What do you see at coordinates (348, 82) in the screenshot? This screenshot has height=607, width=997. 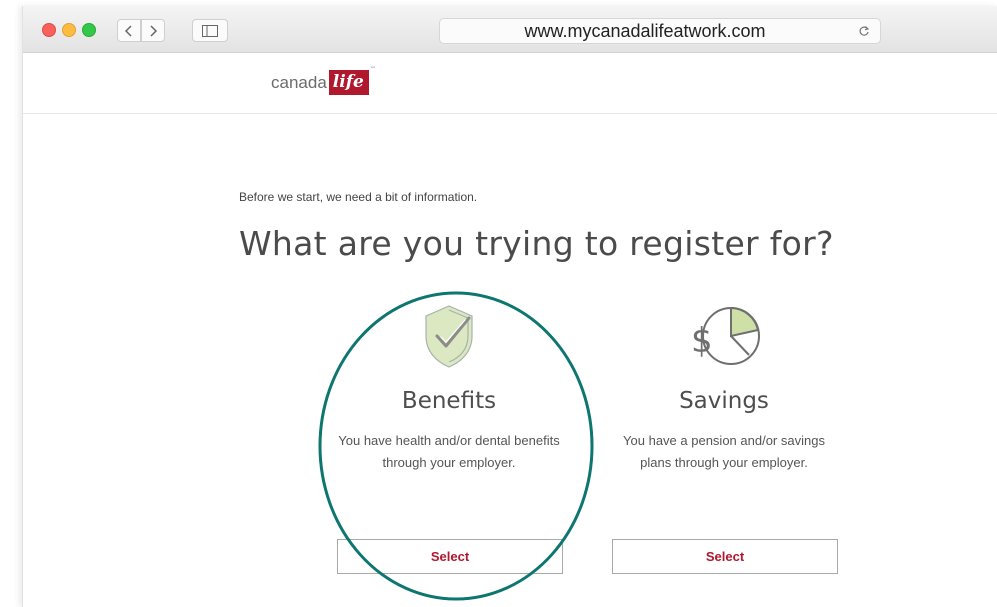 I see `logo-life-mark: life` at bounding box center [348, 82].